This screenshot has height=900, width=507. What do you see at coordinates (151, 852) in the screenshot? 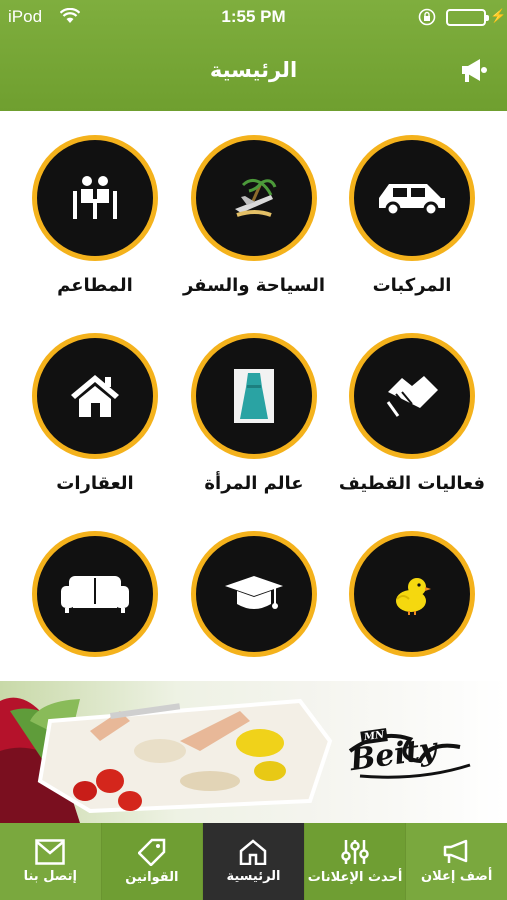
I see `tag-icon` at bounding box center [151, 852].